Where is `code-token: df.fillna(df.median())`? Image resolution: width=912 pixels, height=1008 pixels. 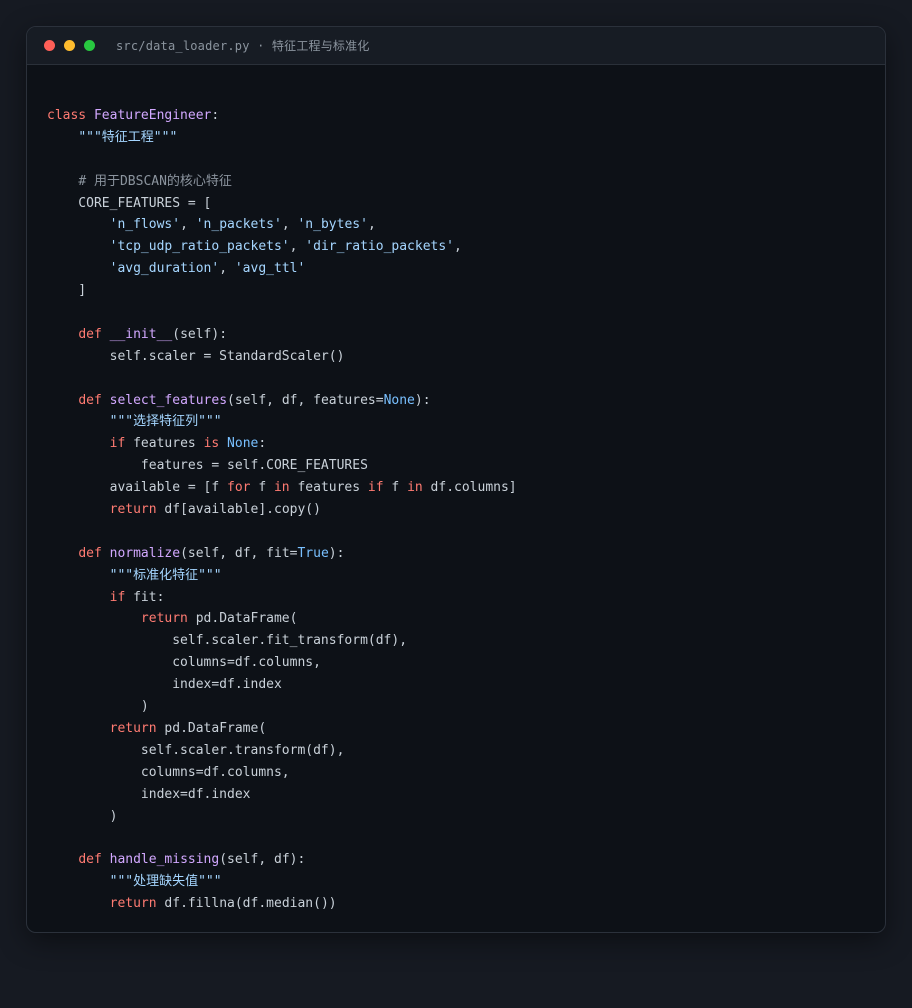 code-token: df.fillna(df.median()) is located at coordinates (246, 904).